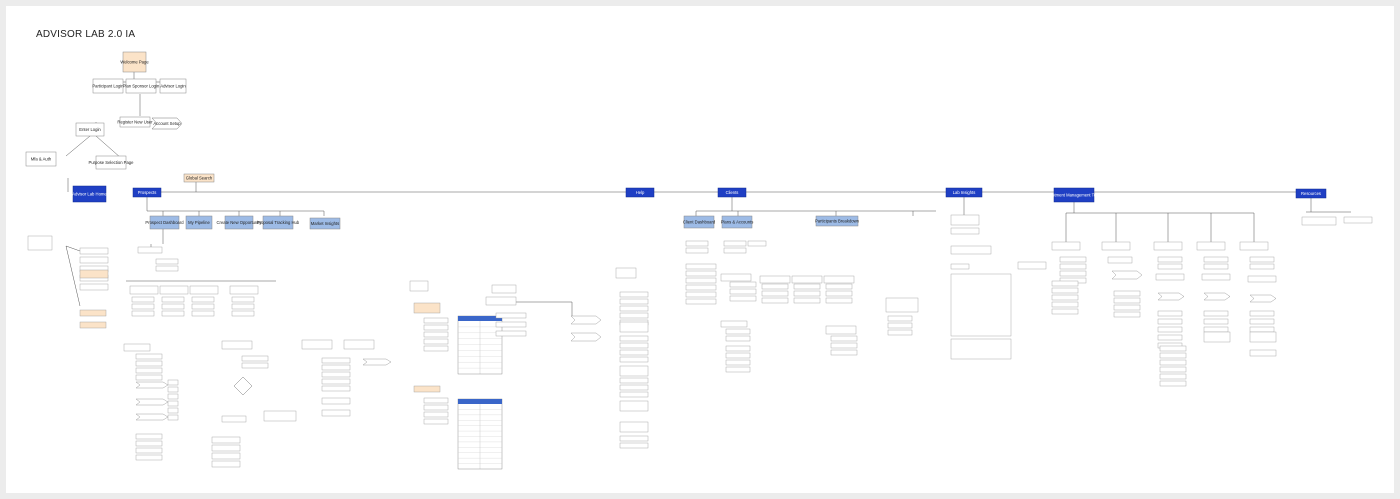 The height and width of the screenshot is (499, 1400). Describe the element at coordinates (699, 222) in the screenshot. I see `node-c1: Client Dashboard` at that location.